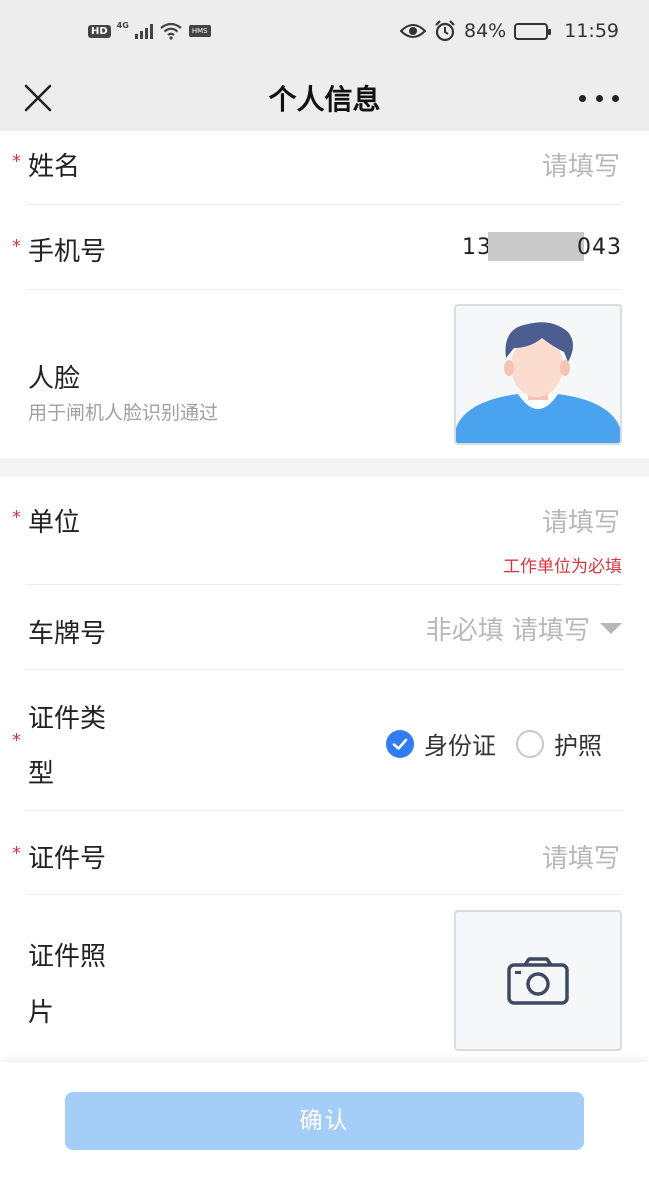 The width and height of the screenshot is (649, 1178). Describe the element at coordinates (581, 520) in the screenshot. I see `unit-input: 请填写` at that location.